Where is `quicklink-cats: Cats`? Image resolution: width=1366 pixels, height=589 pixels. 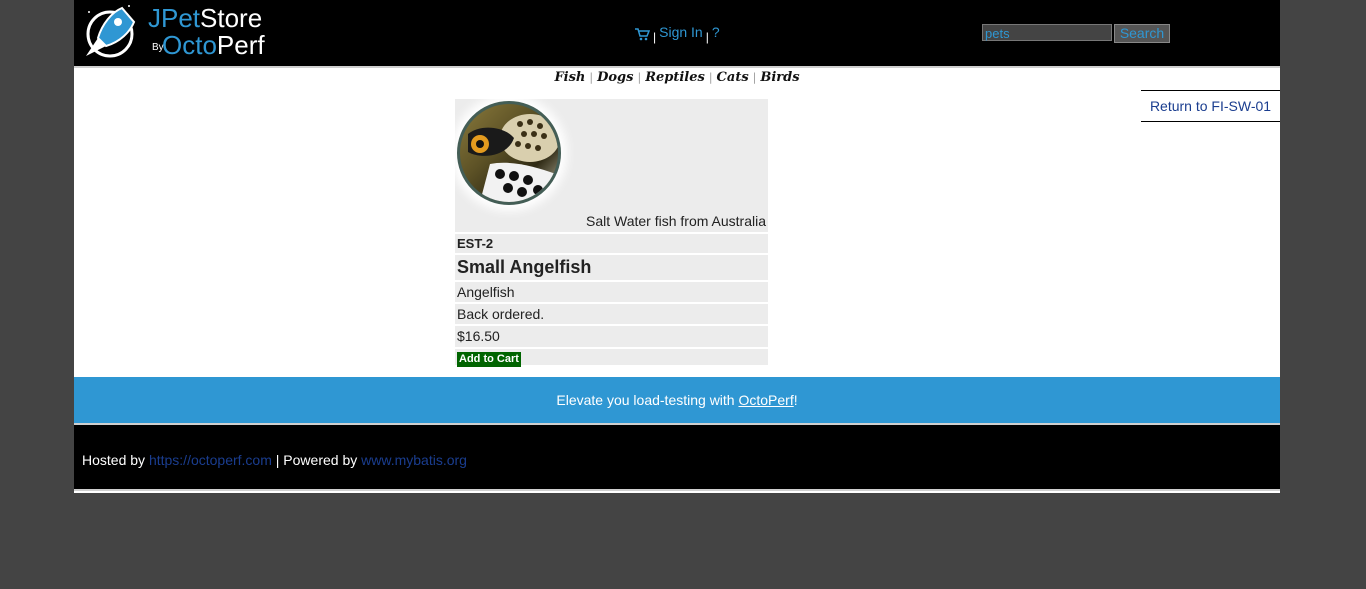
quicklink-cats: Cats is located at coordinates (733, 77).